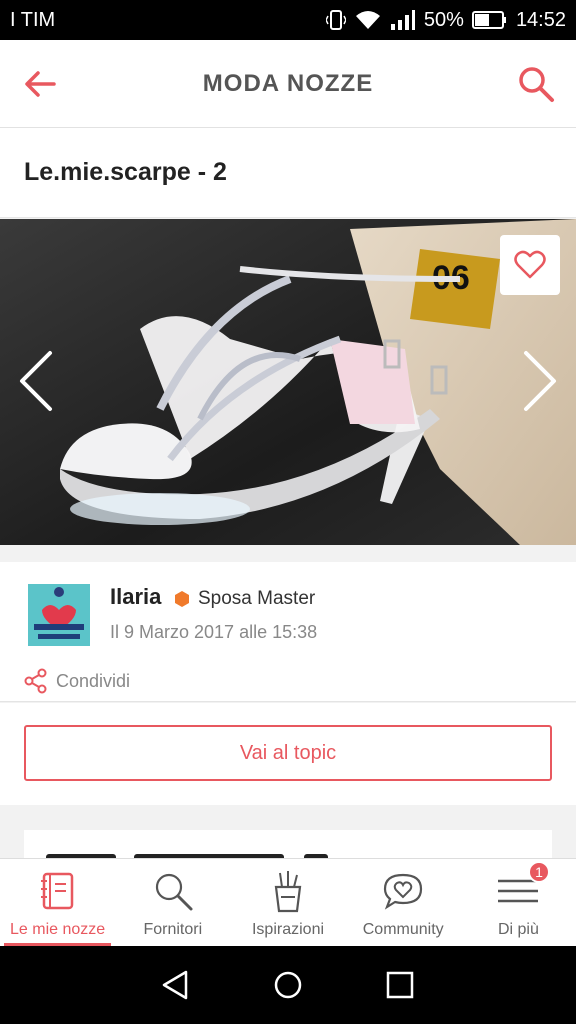 The image size is (576, 1024). I want to click on share-button: Condividi, so click(77, 681).